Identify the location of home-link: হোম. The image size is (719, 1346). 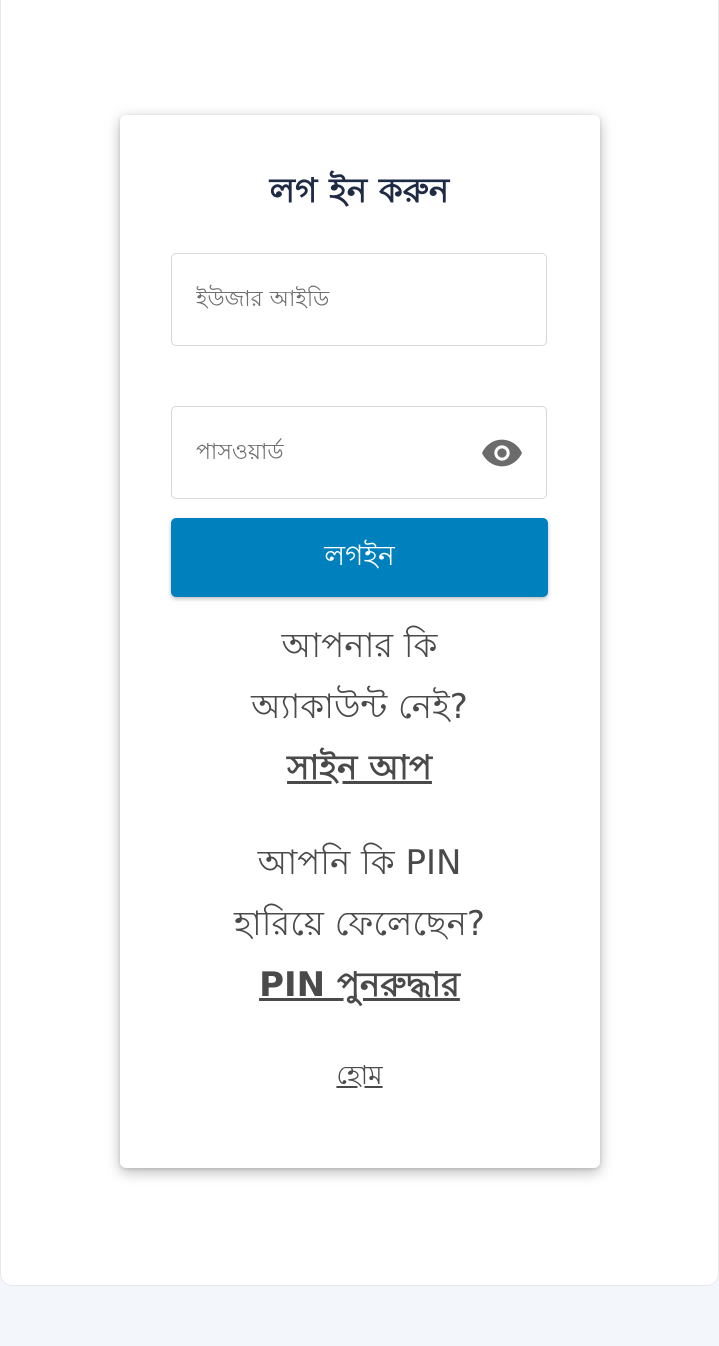
(359, 1076).